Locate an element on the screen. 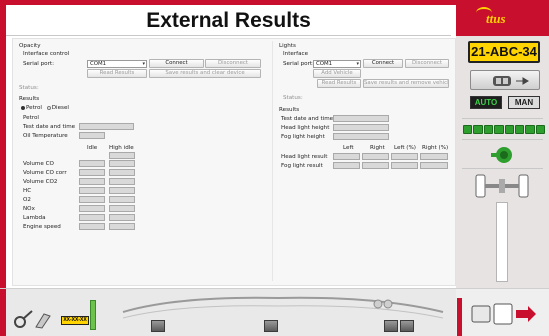 The width and height of the screenshot is (549, 336). logo-swoosh-icon is located at coordinates (484, 13).